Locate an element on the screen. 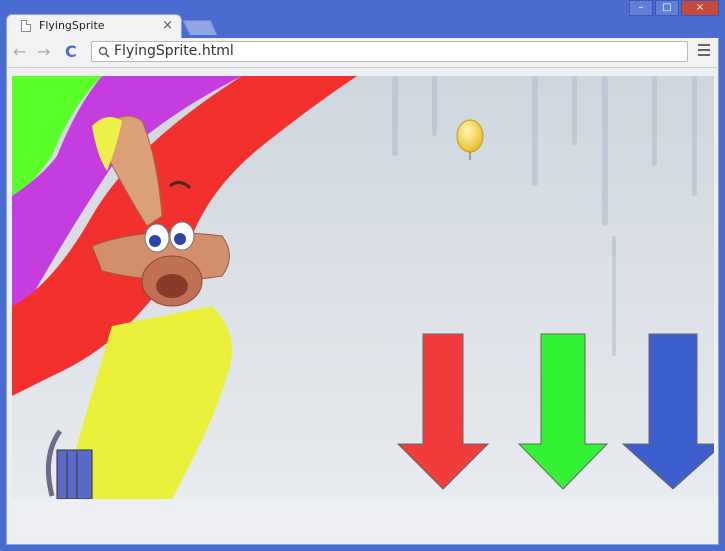 Image resolution: width=725 pixels, height=551 pixels. forward-button: → is located at coordinates (43, 52).